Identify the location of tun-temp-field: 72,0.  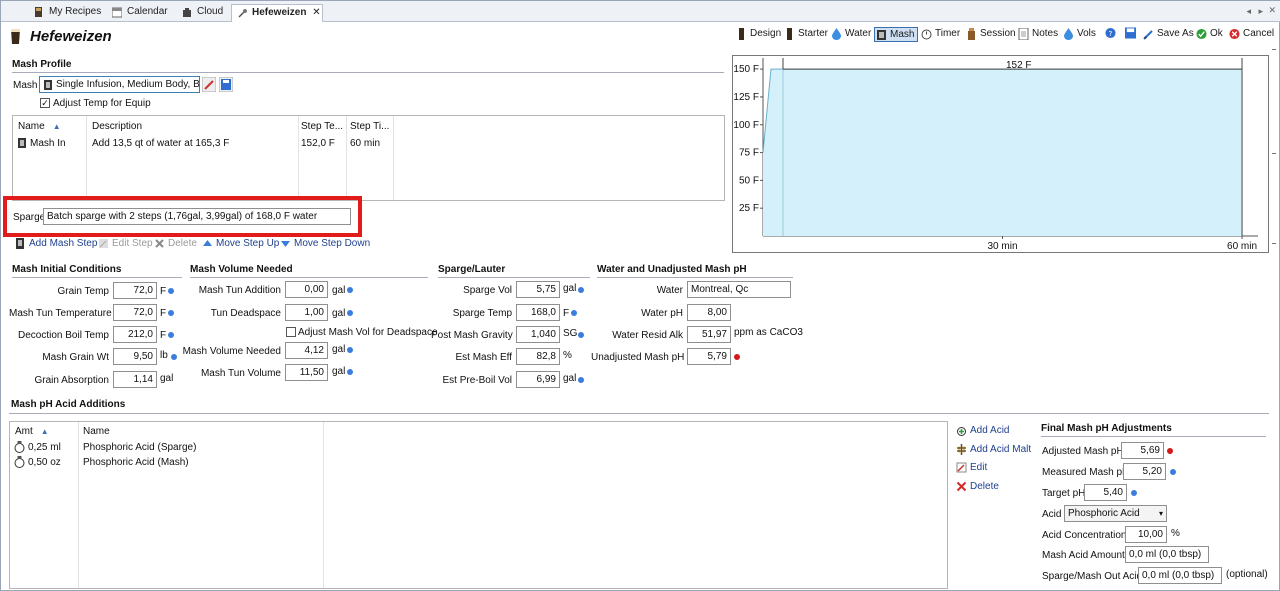
(135, 312).